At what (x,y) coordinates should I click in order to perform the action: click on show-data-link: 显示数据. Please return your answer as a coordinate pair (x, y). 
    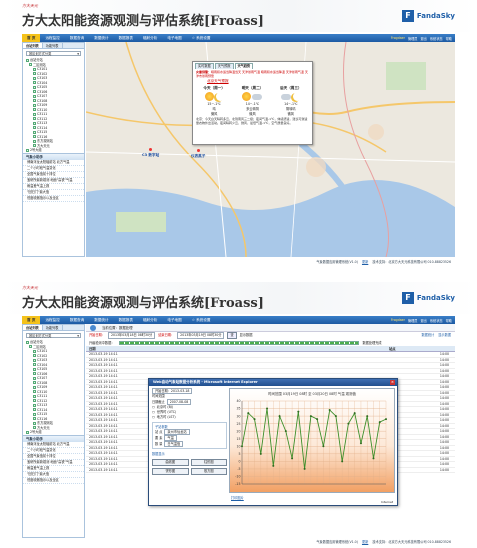
    Looking at the image, I should click on (444, 335).